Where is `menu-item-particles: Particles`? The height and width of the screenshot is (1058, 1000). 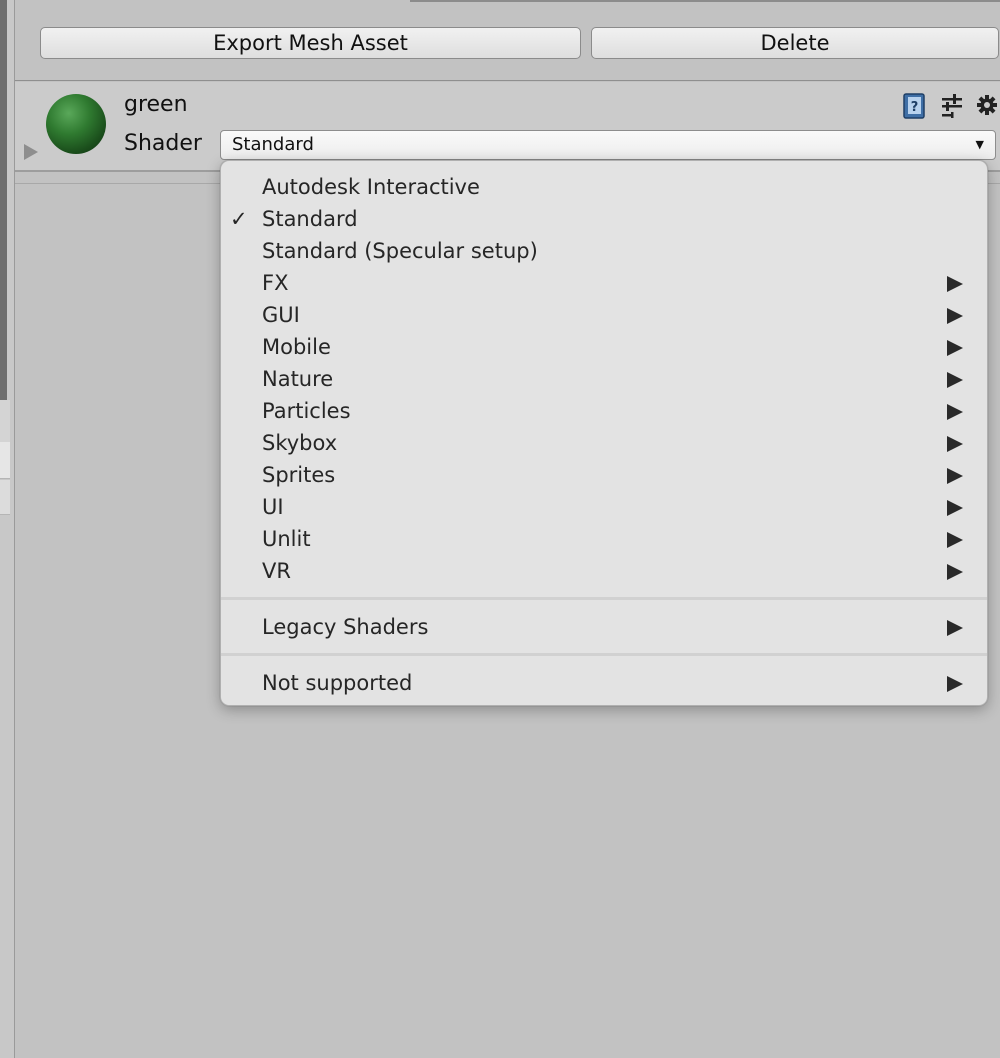
menu-item-particles: Particles is located at coordinates (604, 411).